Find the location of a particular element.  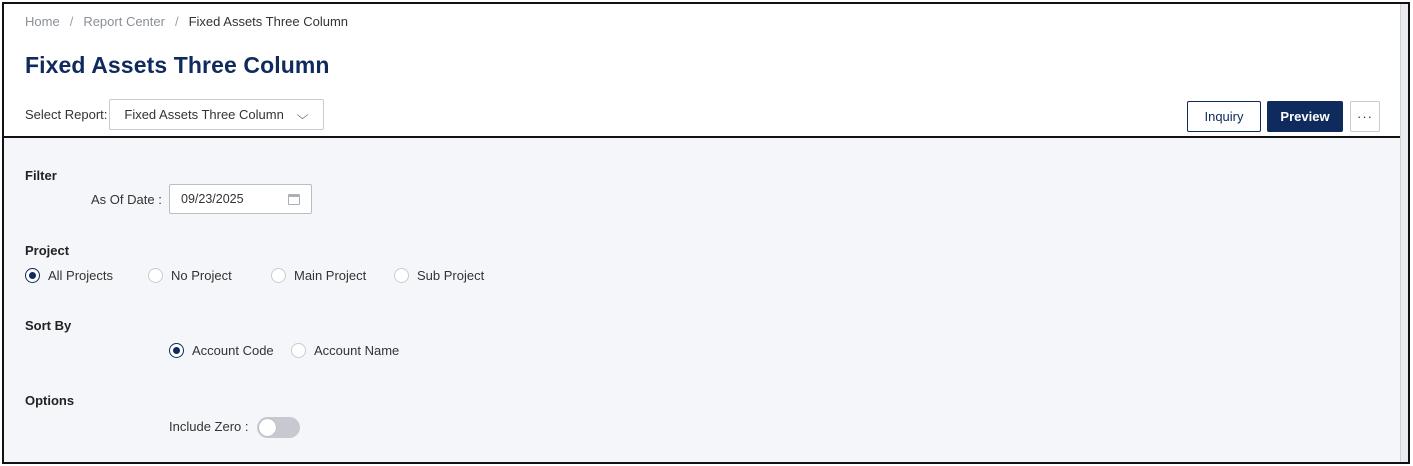

more-options-button: ··· is located at coordinates (1365, 116).